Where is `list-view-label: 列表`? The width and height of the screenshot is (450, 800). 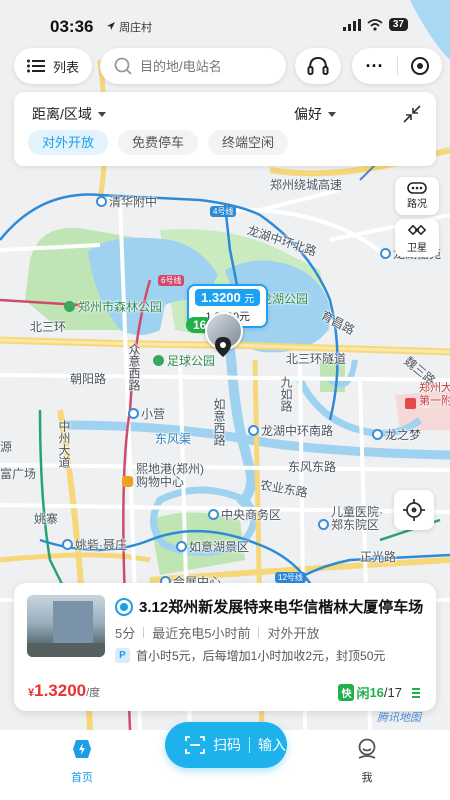
list-view-label: 列表 is located at coordinates (65, 67).